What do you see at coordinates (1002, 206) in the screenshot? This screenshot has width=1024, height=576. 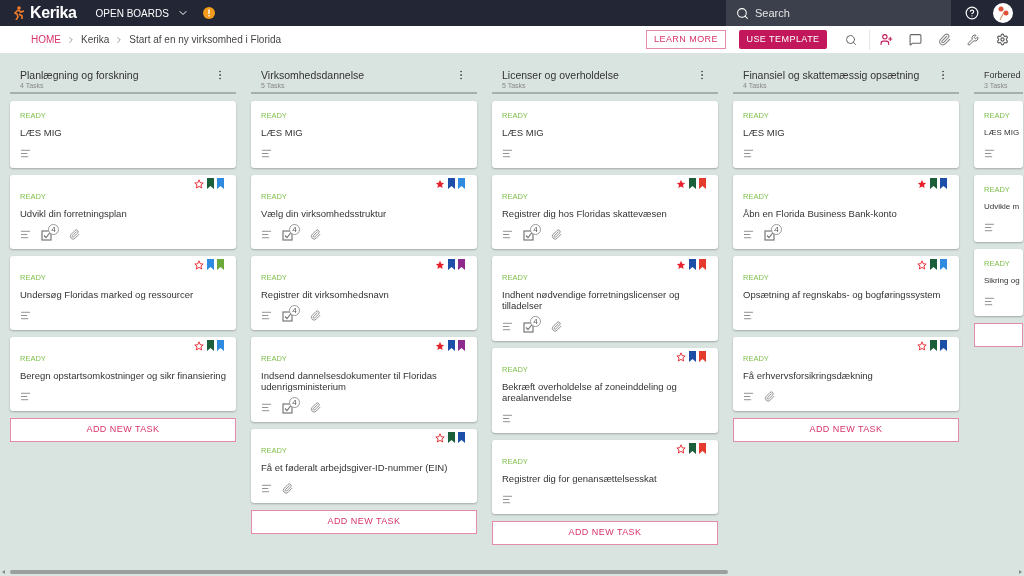 I see `task-title: Udvikle m` at bounding box center [1002, 206].